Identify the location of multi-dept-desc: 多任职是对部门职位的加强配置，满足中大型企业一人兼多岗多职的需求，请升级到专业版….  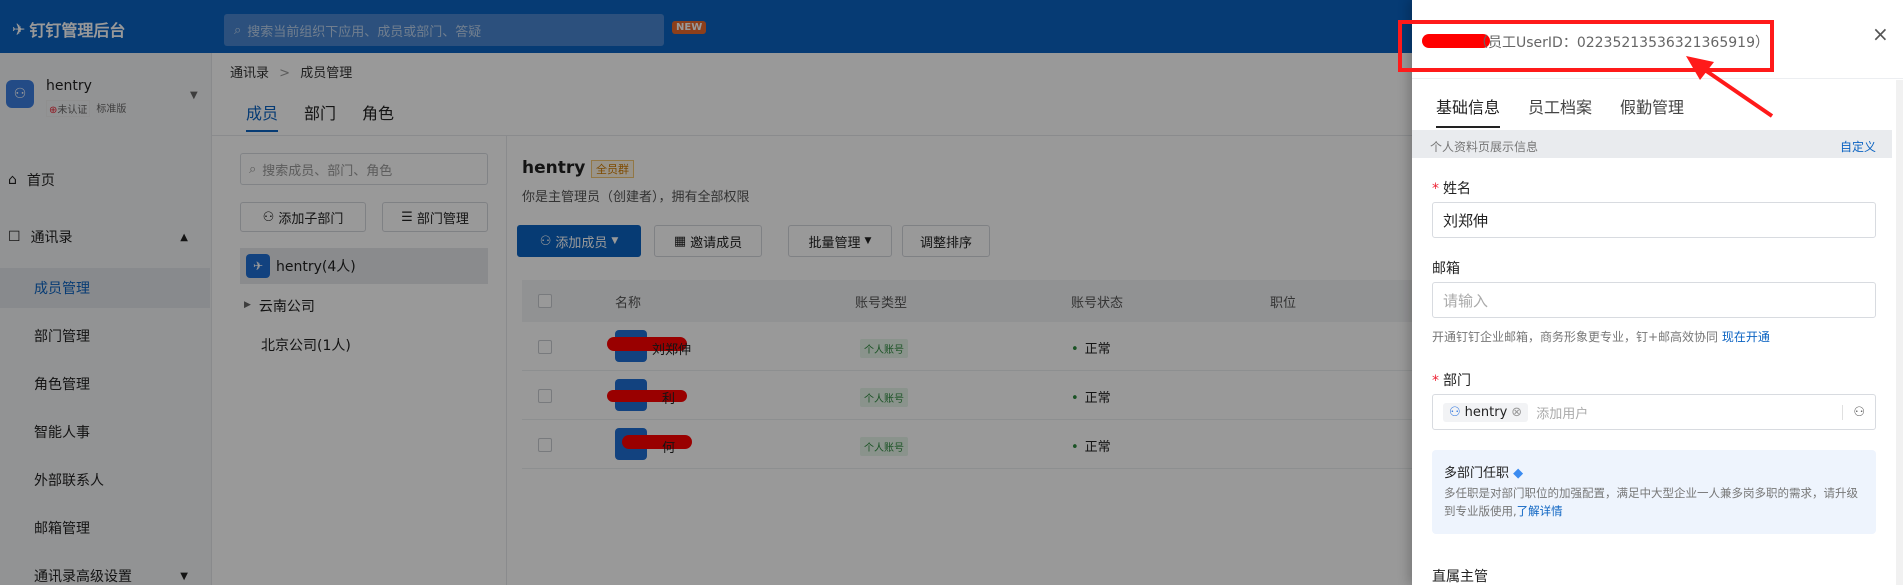
(1651, 502).